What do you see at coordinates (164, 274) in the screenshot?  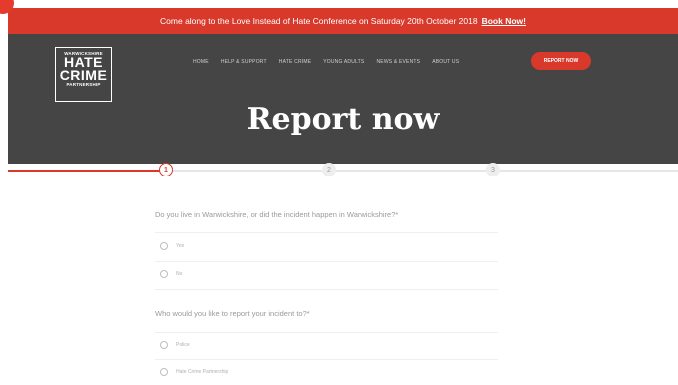 I see `radio-no` at bounding box center [164, 274].